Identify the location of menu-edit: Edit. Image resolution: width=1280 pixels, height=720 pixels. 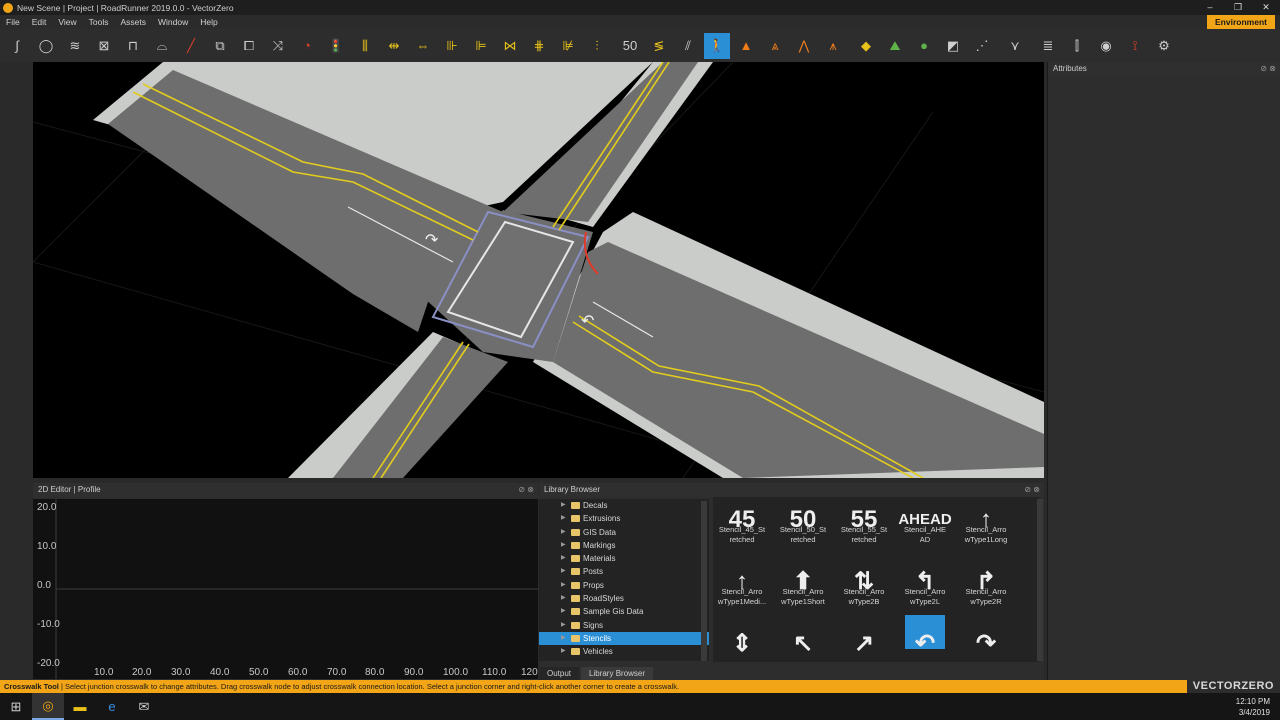
(39, 22).